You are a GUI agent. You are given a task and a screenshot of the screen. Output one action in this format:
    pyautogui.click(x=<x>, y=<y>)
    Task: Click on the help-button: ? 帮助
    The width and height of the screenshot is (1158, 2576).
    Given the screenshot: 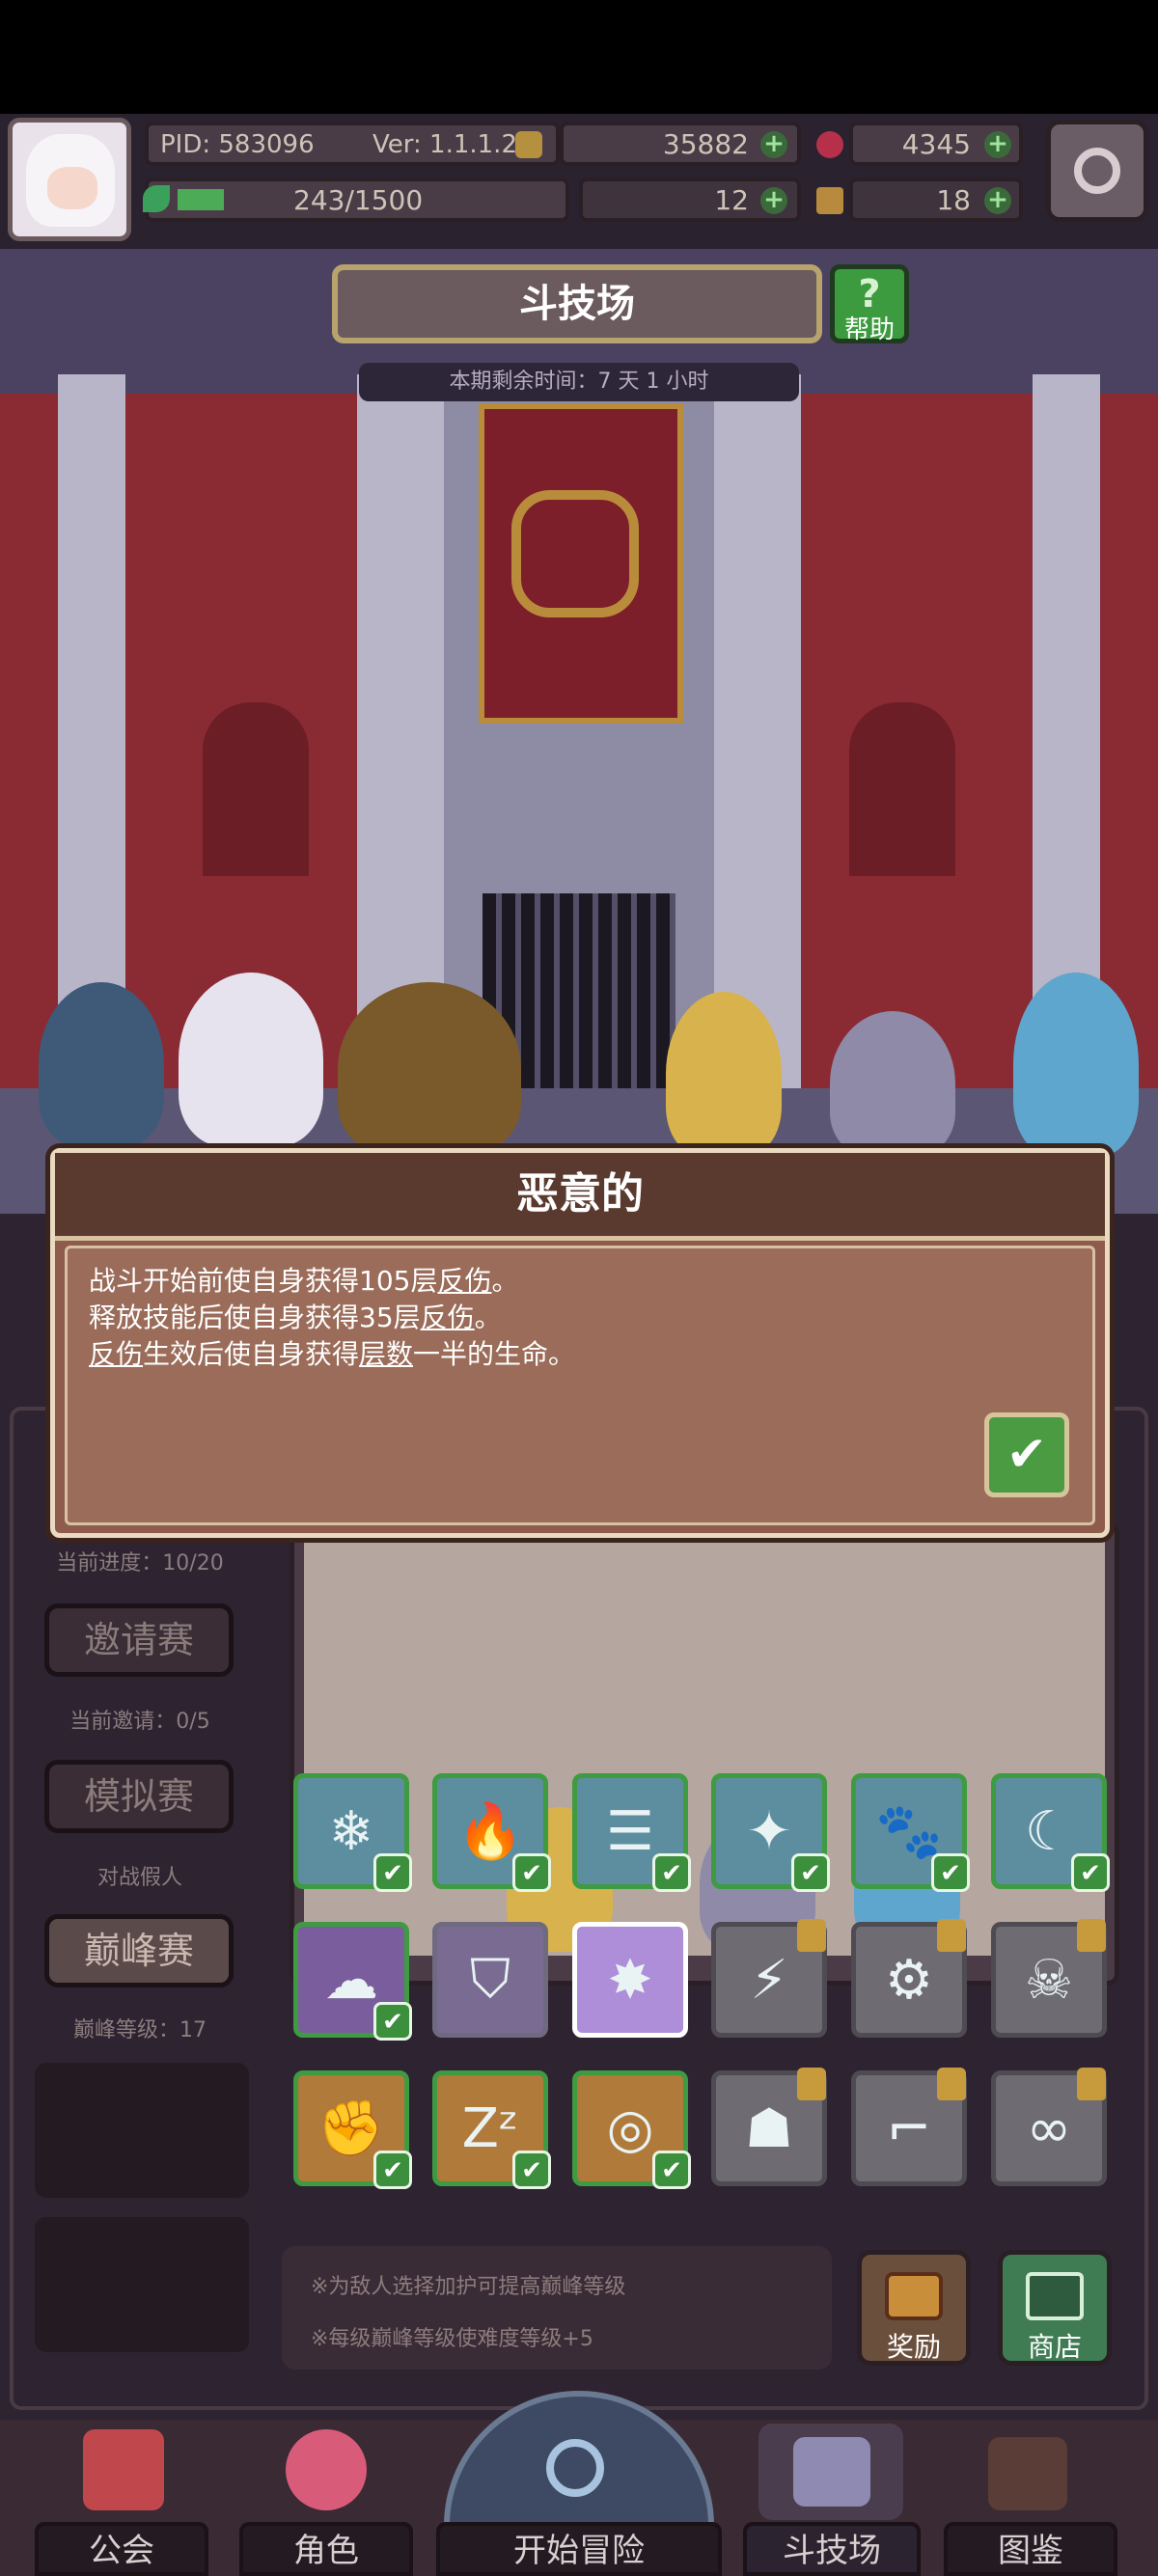 What is the action you would take?
    pyautogui.click(x=869, y=304)
    